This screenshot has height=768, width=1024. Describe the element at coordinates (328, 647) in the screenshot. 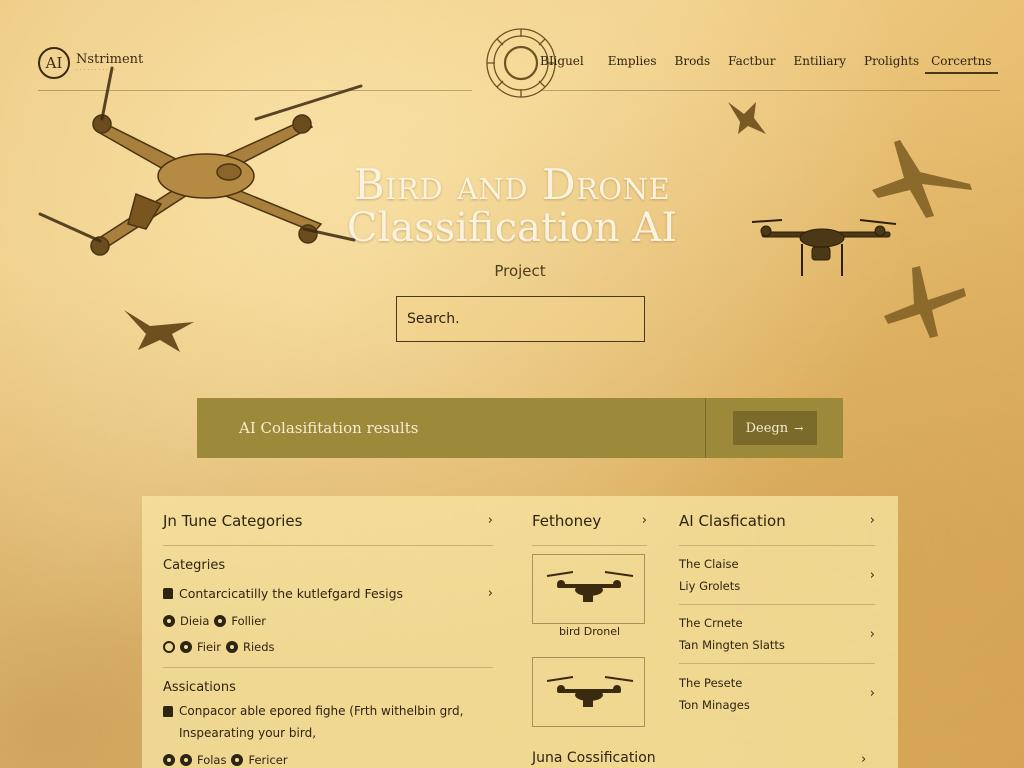

I see `category-chip-row-2: Fieir Rieds` at that location.